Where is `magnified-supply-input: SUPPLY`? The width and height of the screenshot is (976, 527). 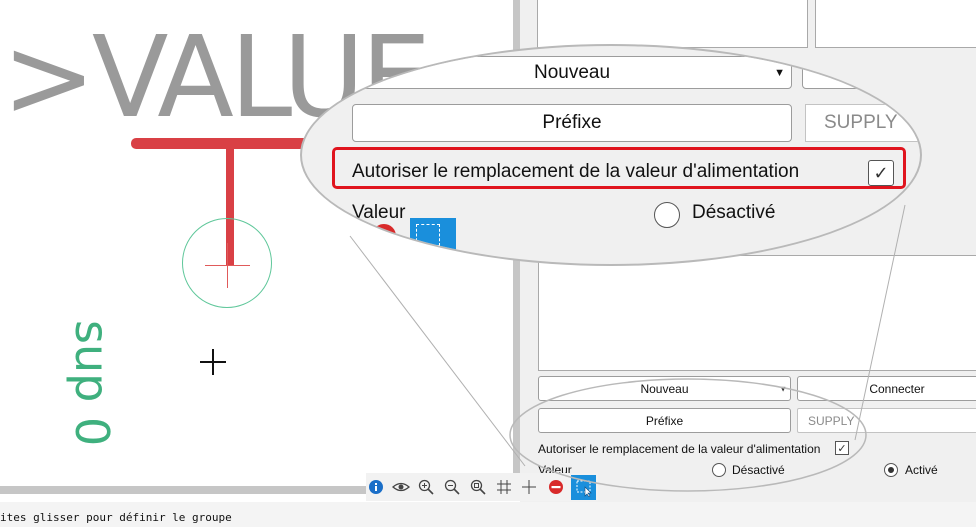
magnified-supply-input: SUPPLY is located at coordinates (862, 123).